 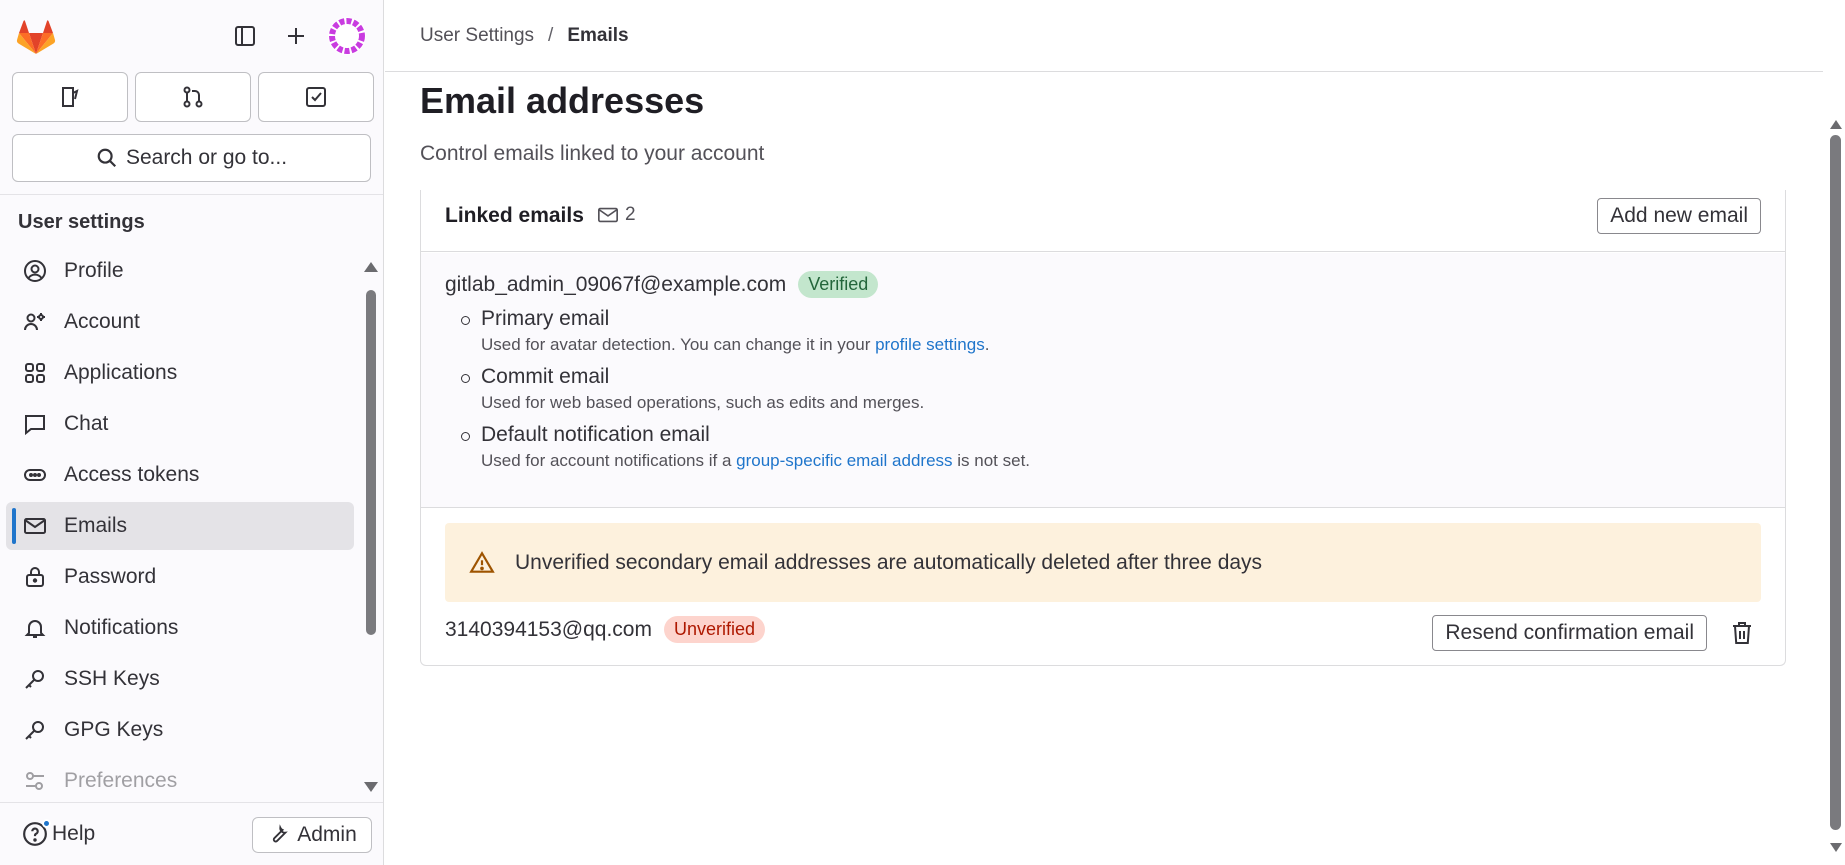 I want to click on breadcrumb-current: Emails, so click(x=597, y=36).